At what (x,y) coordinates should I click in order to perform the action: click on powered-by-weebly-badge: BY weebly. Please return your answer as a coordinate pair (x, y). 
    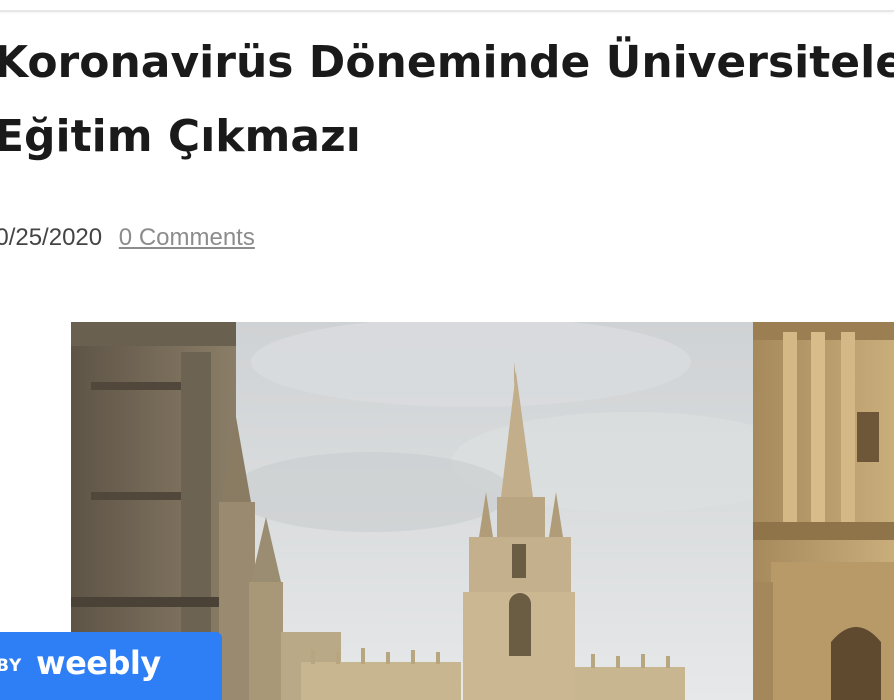
    Looking at the image, I should click on (111, 666).